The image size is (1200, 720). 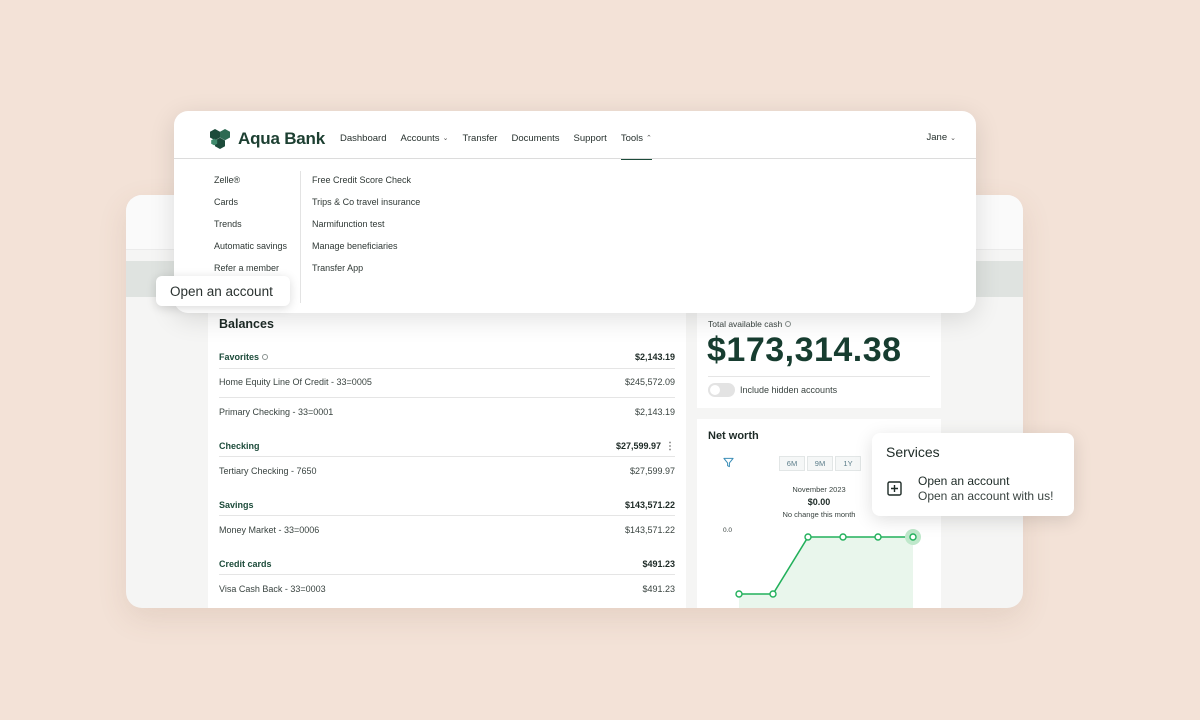 I want to click on cash-value: $173,314.38, so click(x=804, y=350).